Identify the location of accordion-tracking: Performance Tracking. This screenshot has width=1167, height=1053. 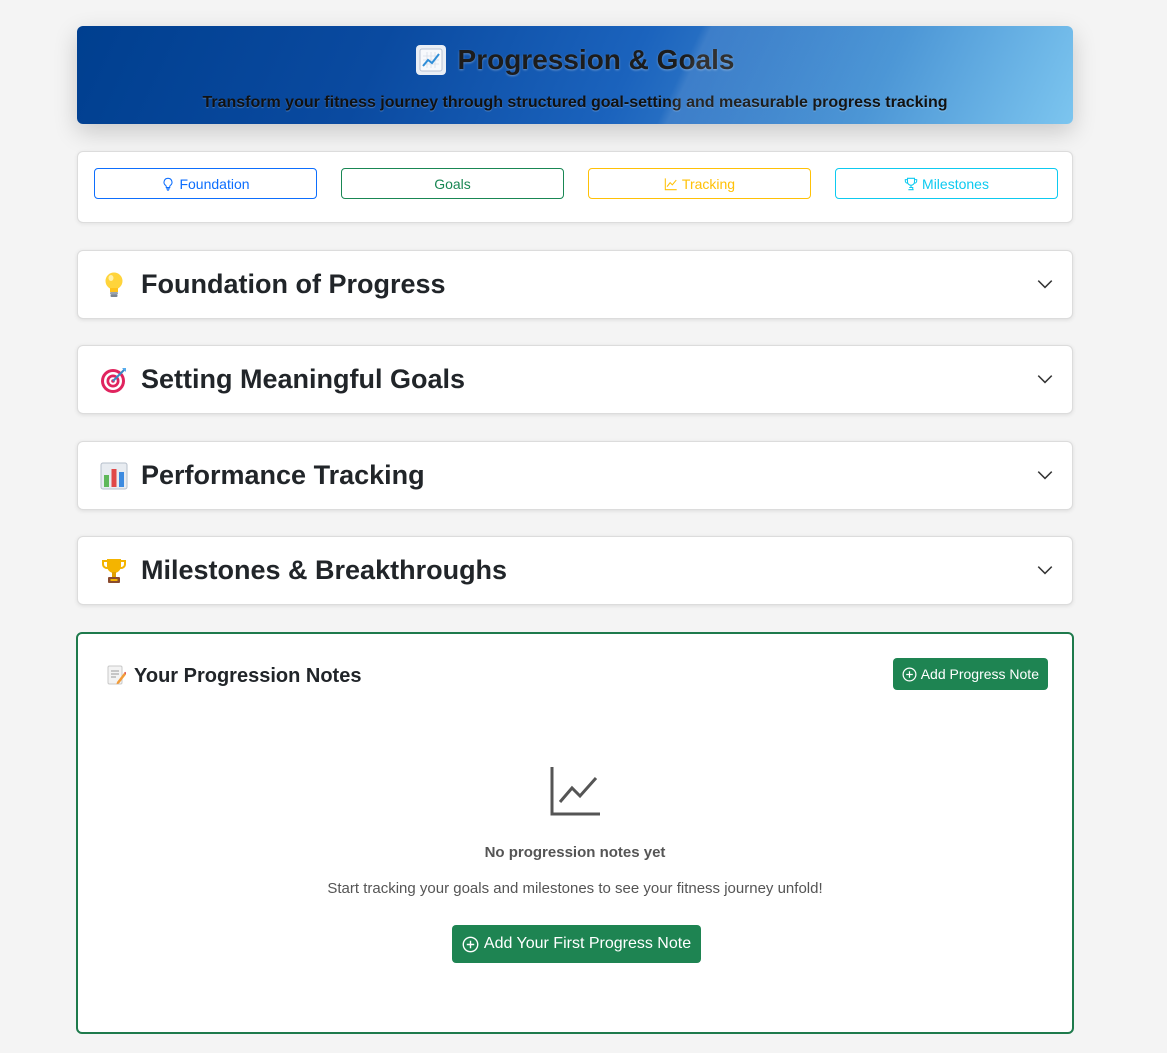
(575, 475).